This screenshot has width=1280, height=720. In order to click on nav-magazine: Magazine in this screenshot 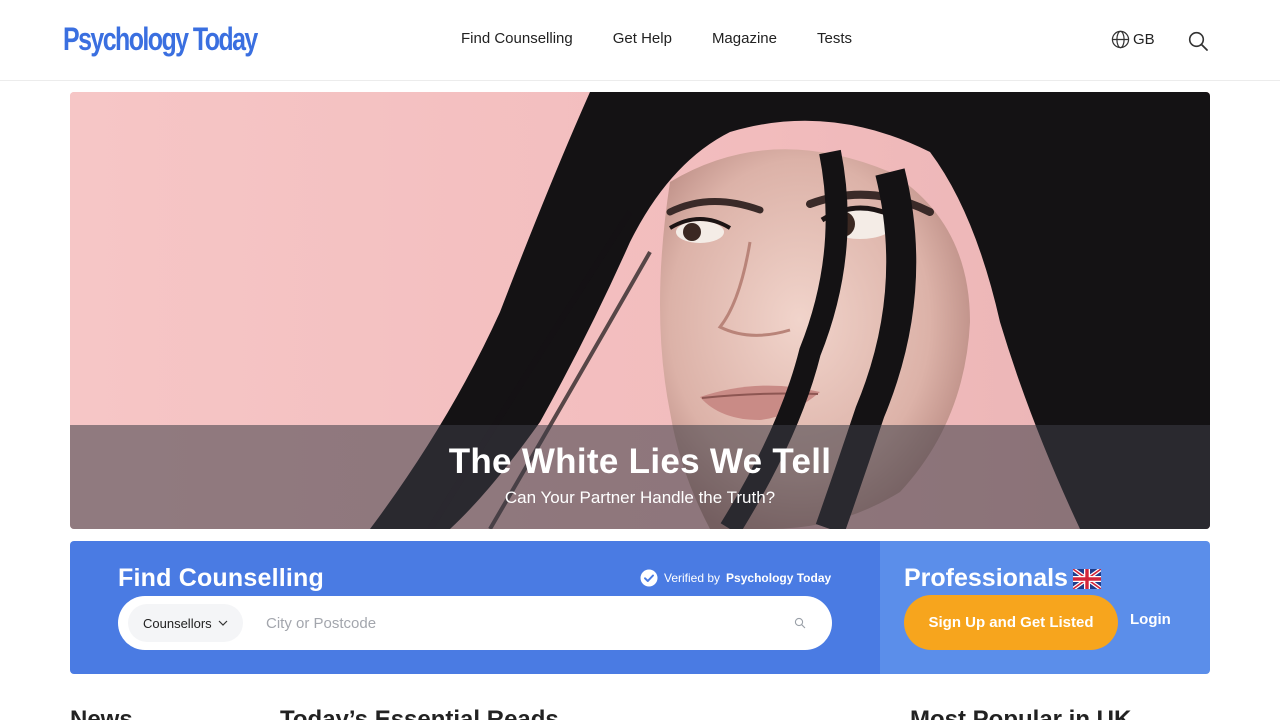, I will do `click(744, 39)`.